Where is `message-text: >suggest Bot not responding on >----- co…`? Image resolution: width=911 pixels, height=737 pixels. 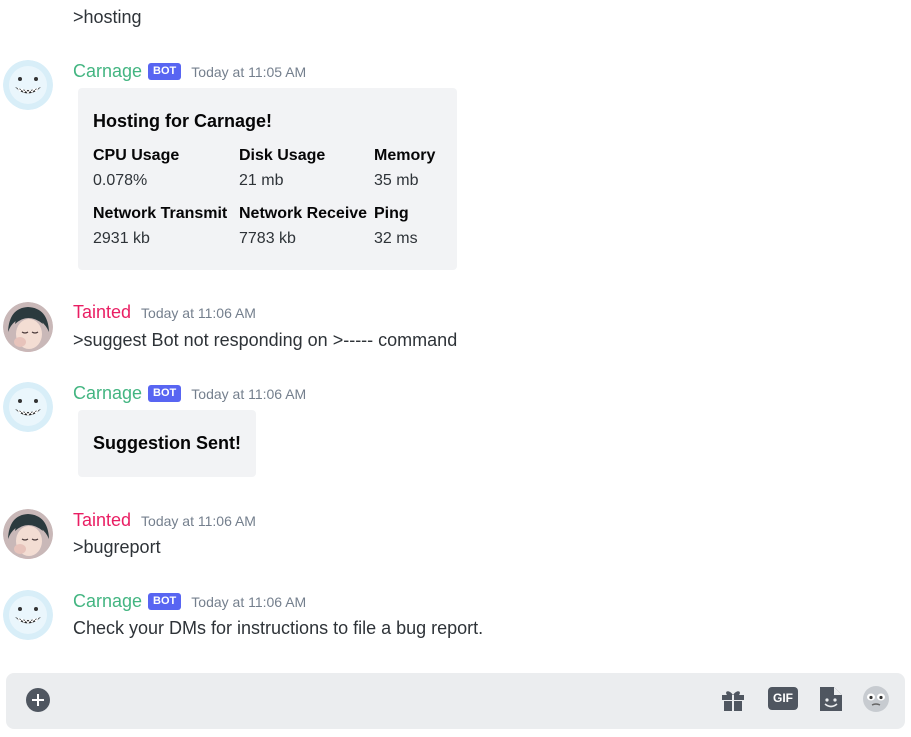
message-text: >suggest Bot not responding on >----- co… is located at coordinates (265, 340).